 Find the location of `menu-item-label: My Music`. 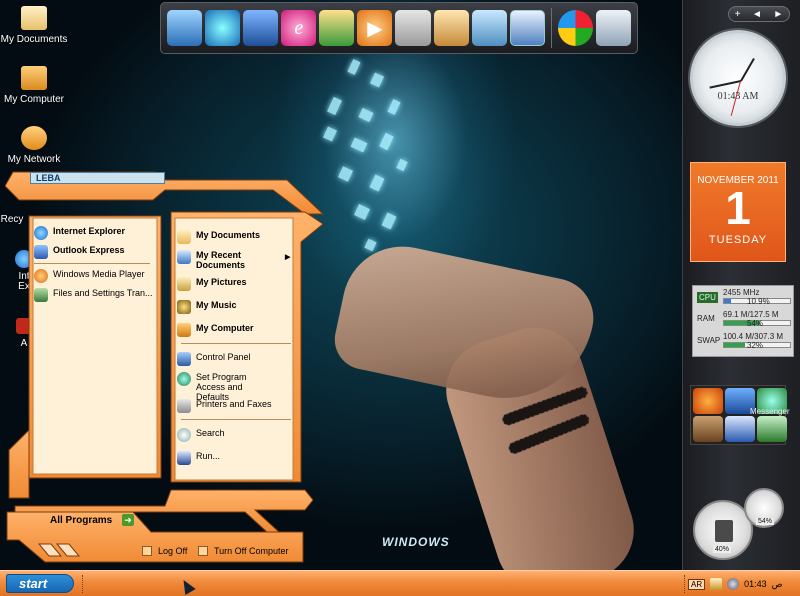

menu-item-label: My Music is located at coordinates (216, 305).